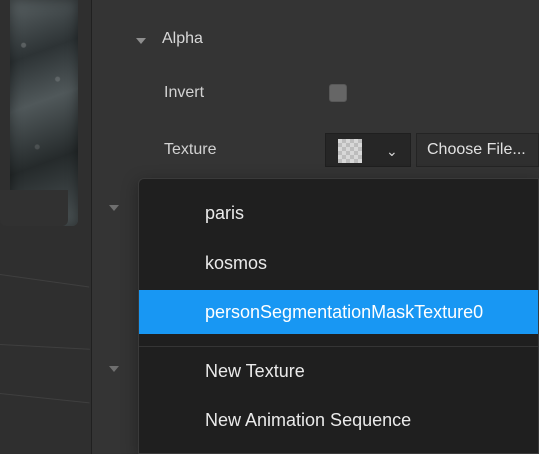 The image size is (539, 454). What do you see at coordinates (338, 371) in the screenshot?
I see `menu-item-new-texture: New Texture` at bounding box center [338, 371].